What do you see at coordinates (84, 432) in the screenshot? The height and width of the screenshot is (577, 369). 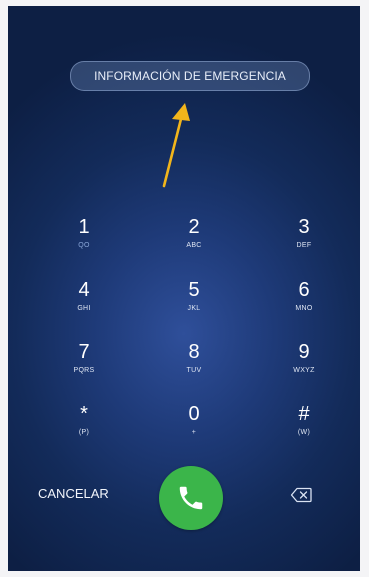 I see `key-letters: (P)` at bounding box center [84, 432].